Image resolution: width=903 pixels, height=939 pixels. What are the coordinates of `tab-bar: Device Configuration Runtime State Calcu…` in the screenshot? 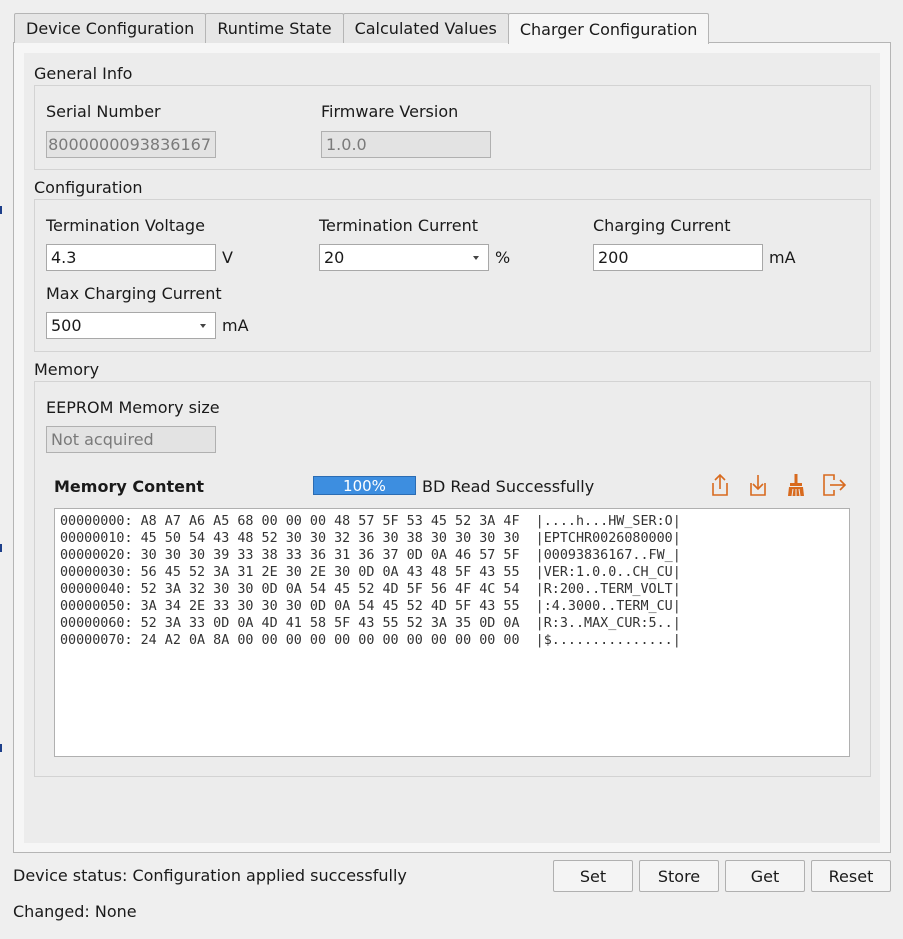 It's located at (362, 28).